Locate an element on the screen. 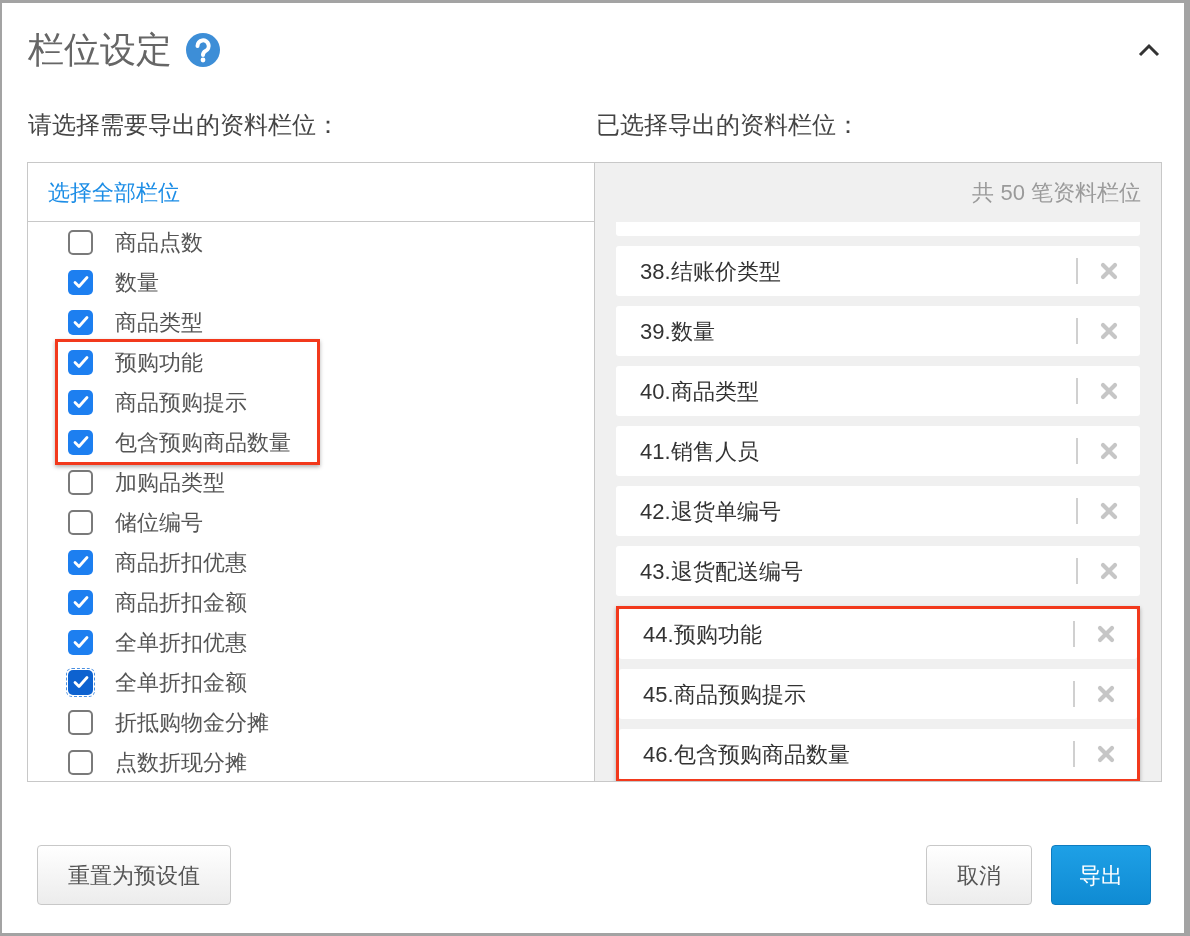 The width and height of the screenshot is (1190, 936). field-label: 全单折扣金额 is located at coordinates (181, 682).